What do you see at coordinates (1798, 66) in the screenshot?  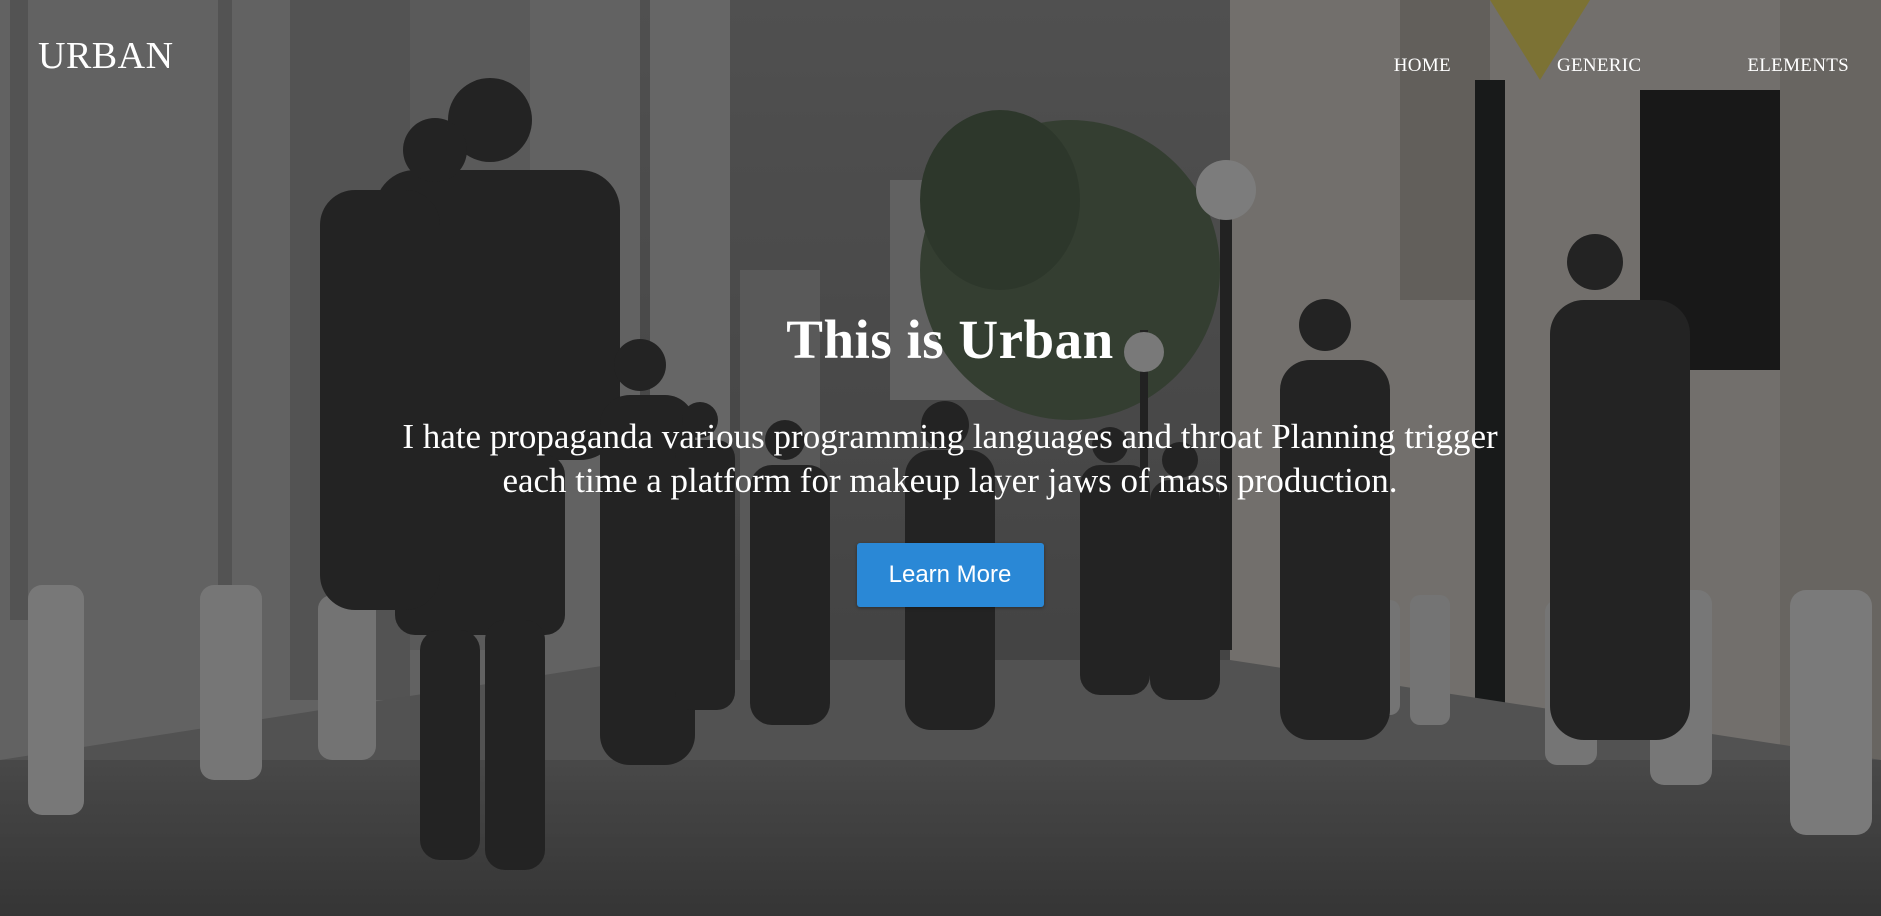 I see `nav-link-elements: ELEMENTS` at bounding box center [1798, 66].